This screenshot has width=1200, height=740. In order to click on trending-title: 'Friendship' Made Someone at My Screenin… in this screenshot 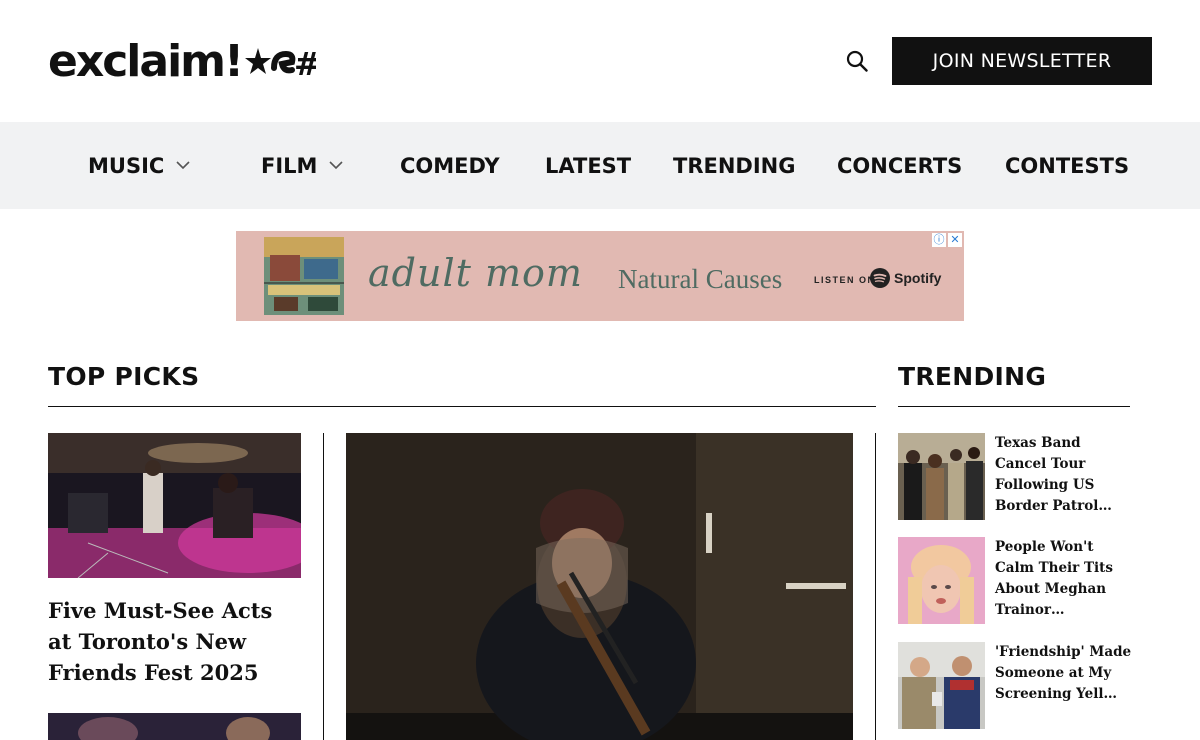, I will do `click(1063, 673)`.